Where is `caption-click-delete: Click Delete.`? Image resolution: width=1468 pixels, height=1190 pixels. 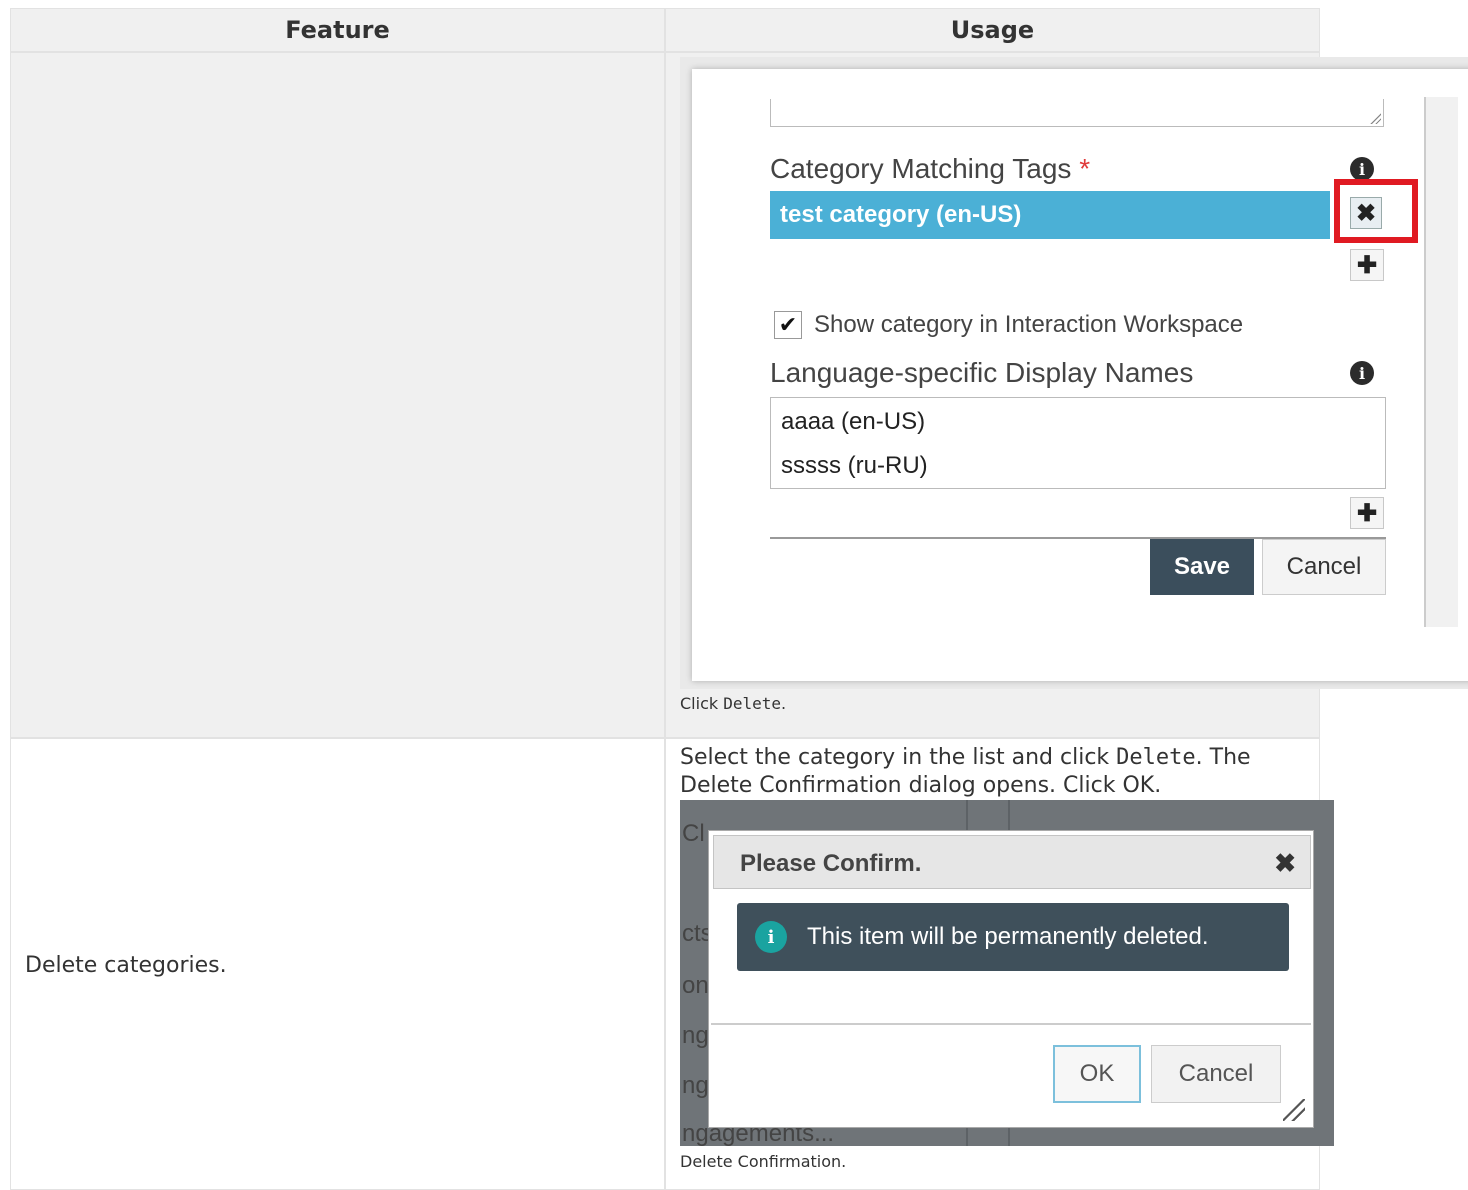
caption-click-delete: Click Delete. is located at coordinates (733, 703).